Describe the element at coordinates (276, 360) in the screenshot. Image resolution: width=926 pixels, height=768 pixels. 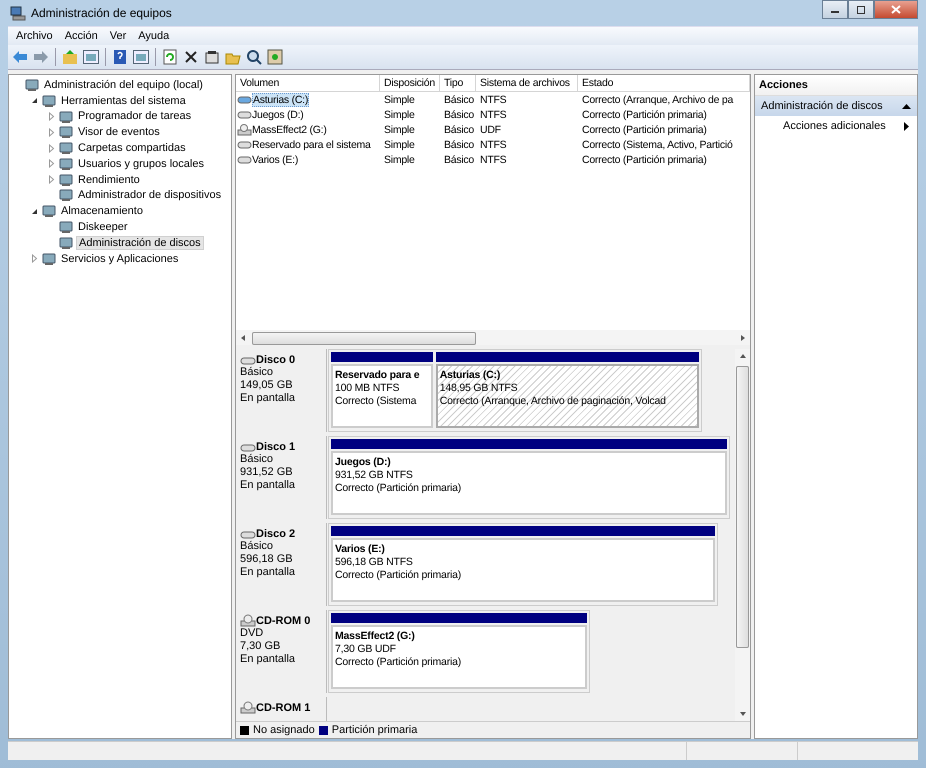
I see `disk-name: Disco 0` at that location.